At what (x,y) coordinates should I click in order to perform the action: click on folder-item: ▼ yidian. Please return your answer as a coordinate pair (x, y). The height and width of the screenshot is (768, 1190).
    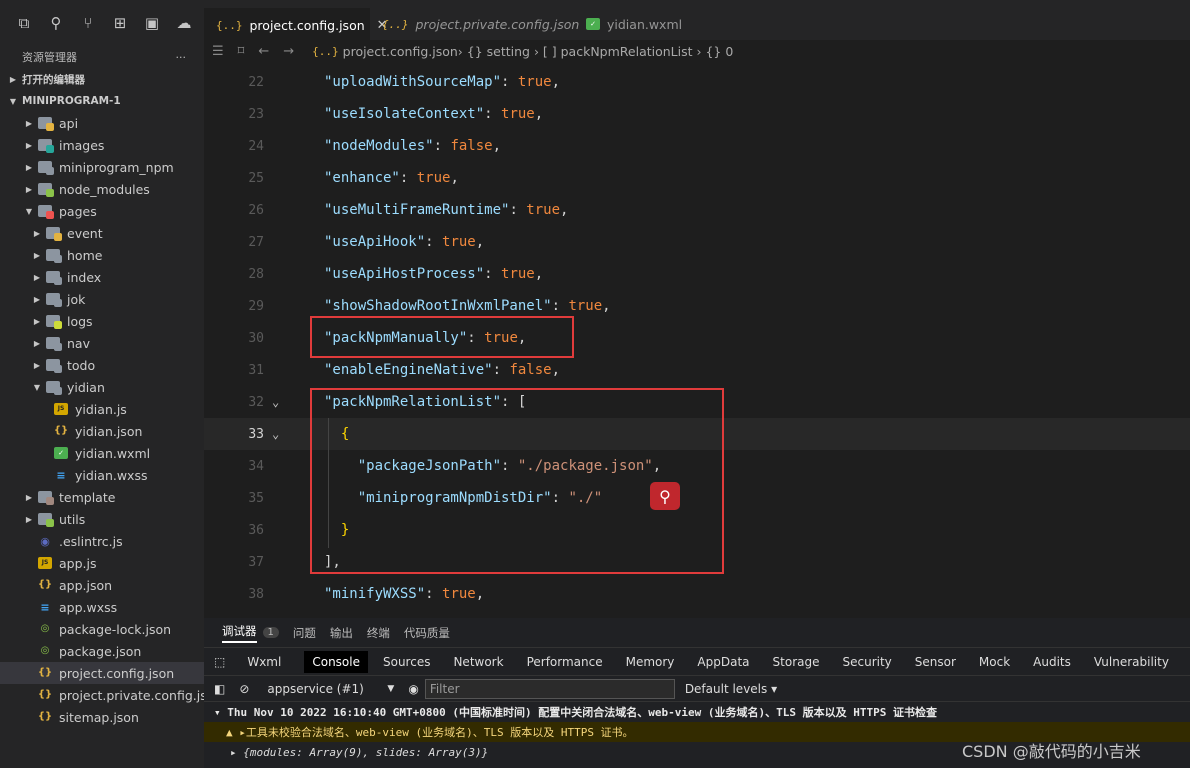
    Looking at the image, I should click on (102, 387).